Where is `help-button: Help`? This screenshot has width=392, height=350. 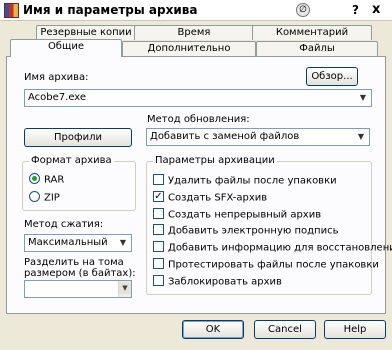
help-button: Help is located at coordinates (355, 329).